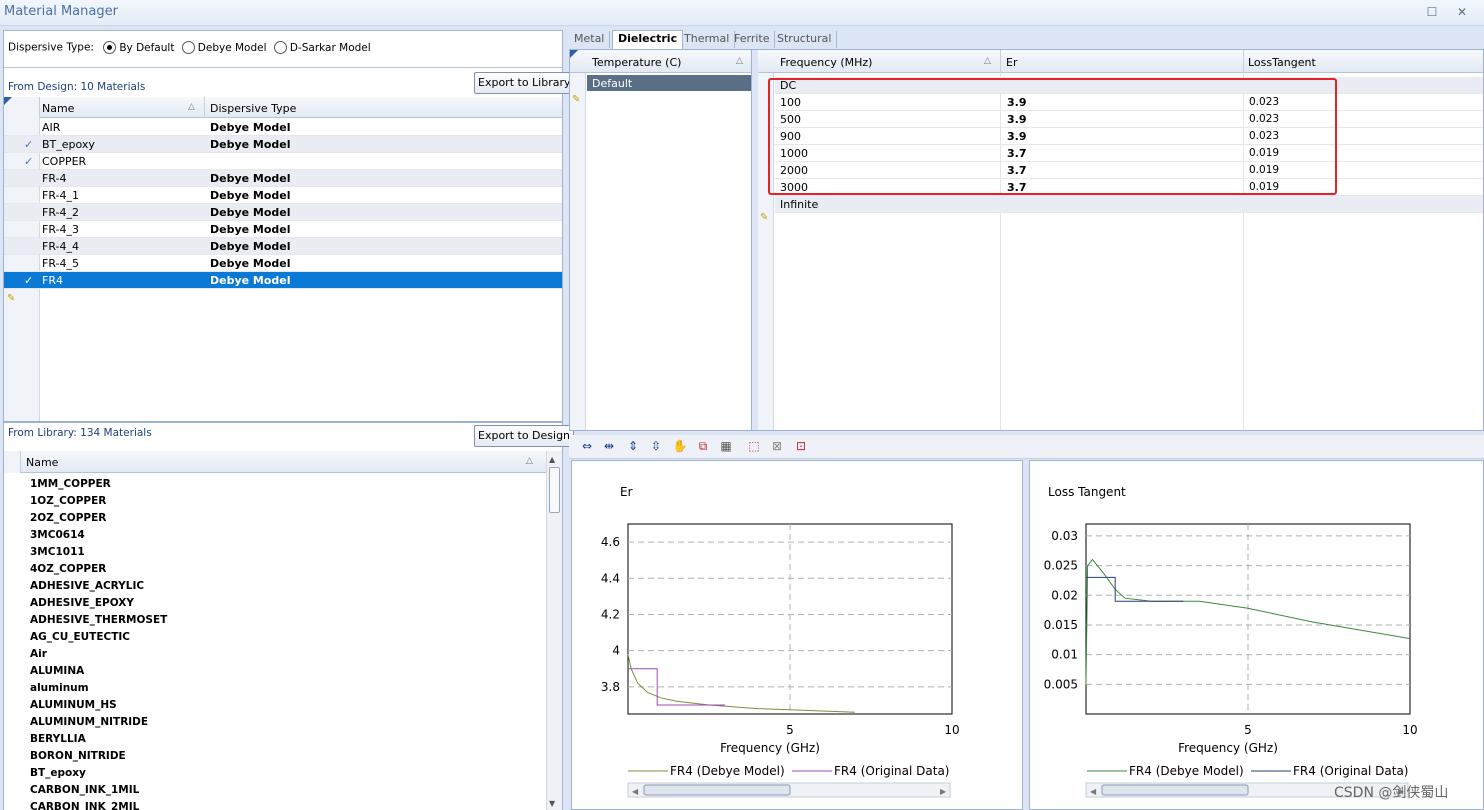 This screenshot has height=810, width=1484. I want to click on select-region-icon: ⬚, so click(754, 446).